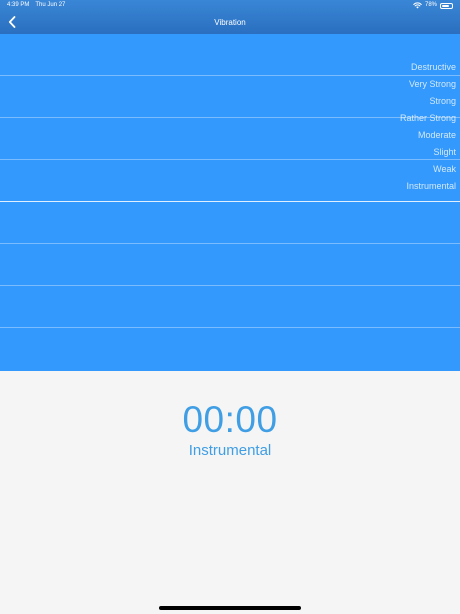 The image size is (460, 614). I want to click on status-bar: 4:39 PM Thu Jun 27 78%, so click(230, 5).